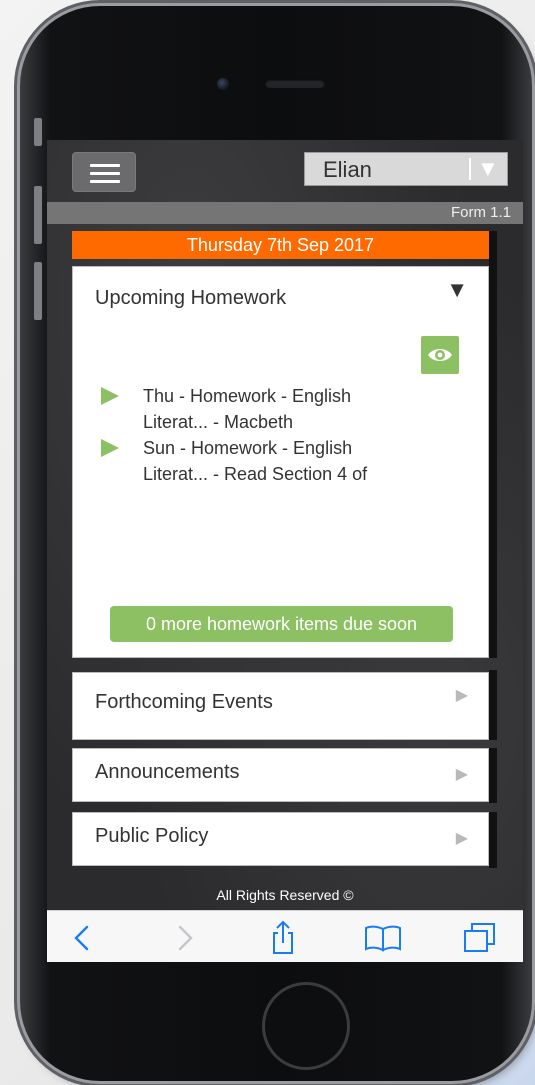 This screenshot has height=1085, width=535. What do you see at coordinates (255, 474) in the screenshot?
I see `homework-item-line2: Literat... - Read Section 4 of` at bounding box center [255, 474].